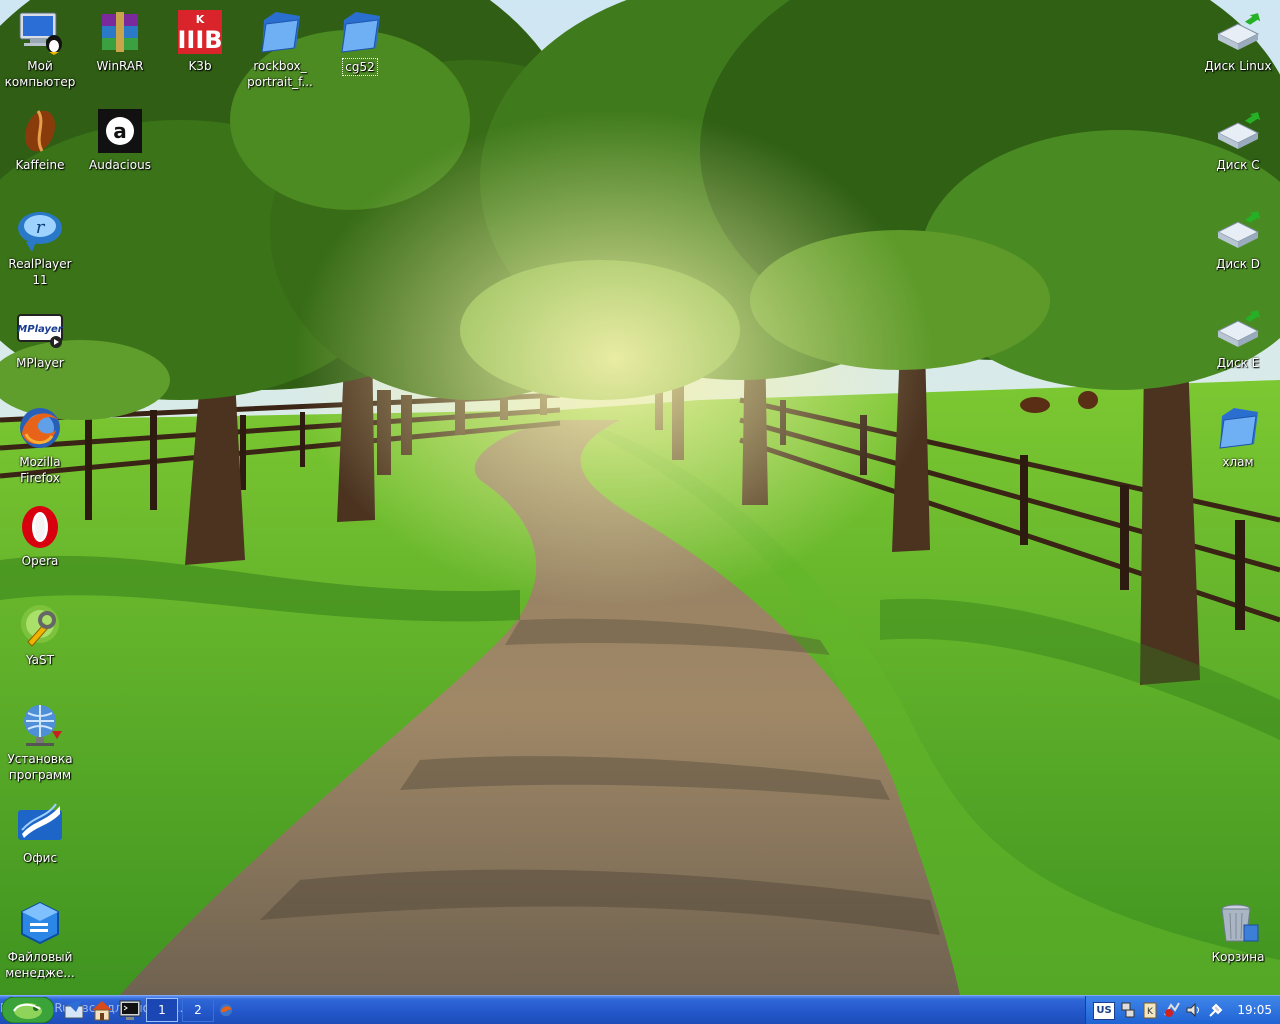  What do you see at coordinates (1104, 1011) in the screenshot?
I see `keyboard-layout-indicator: US` at bounding box center [1104, 1011].